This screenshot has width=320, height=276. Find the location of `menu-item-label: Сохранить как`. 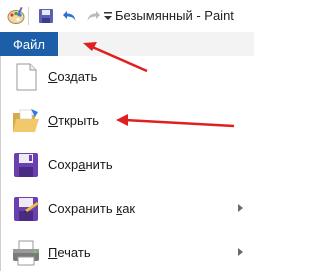

menu-item-label: Сохранить как is located at coordinates (92, 208).